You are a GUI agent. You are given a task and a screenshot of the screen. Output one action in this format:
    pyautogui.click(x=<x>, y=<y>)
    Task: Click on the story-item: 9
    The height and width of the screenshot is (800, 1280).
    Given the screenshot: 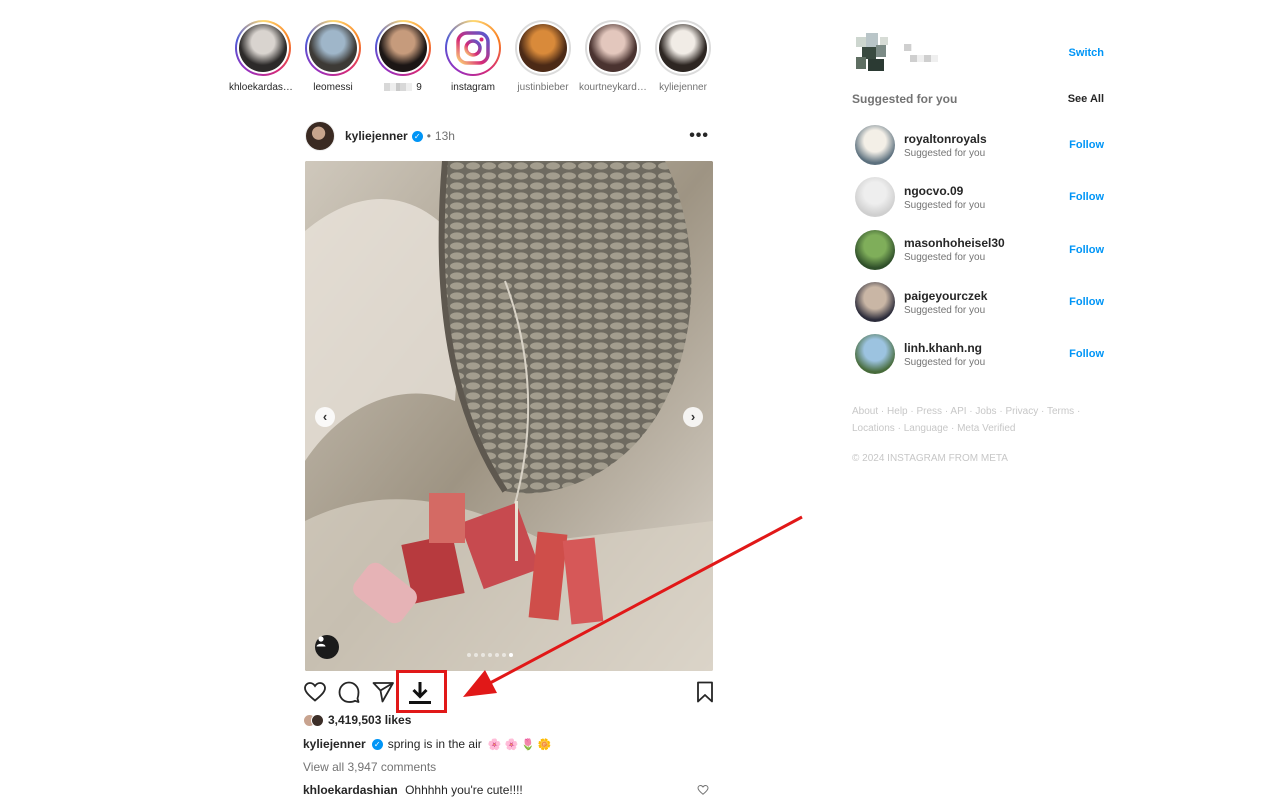 What is the action you would take?
    pyautogui.click(x=403, y=60)
    